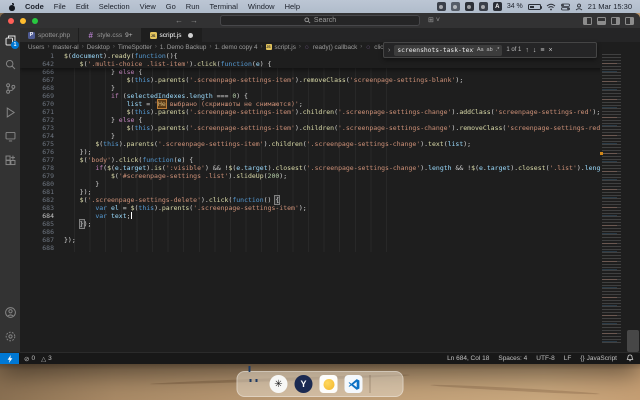 This screenshot has width=640, height=400. Describe the element at coordinates (615, 20) in the screenshot. I see `toggle-secondary-sidebar-icon` at that location.